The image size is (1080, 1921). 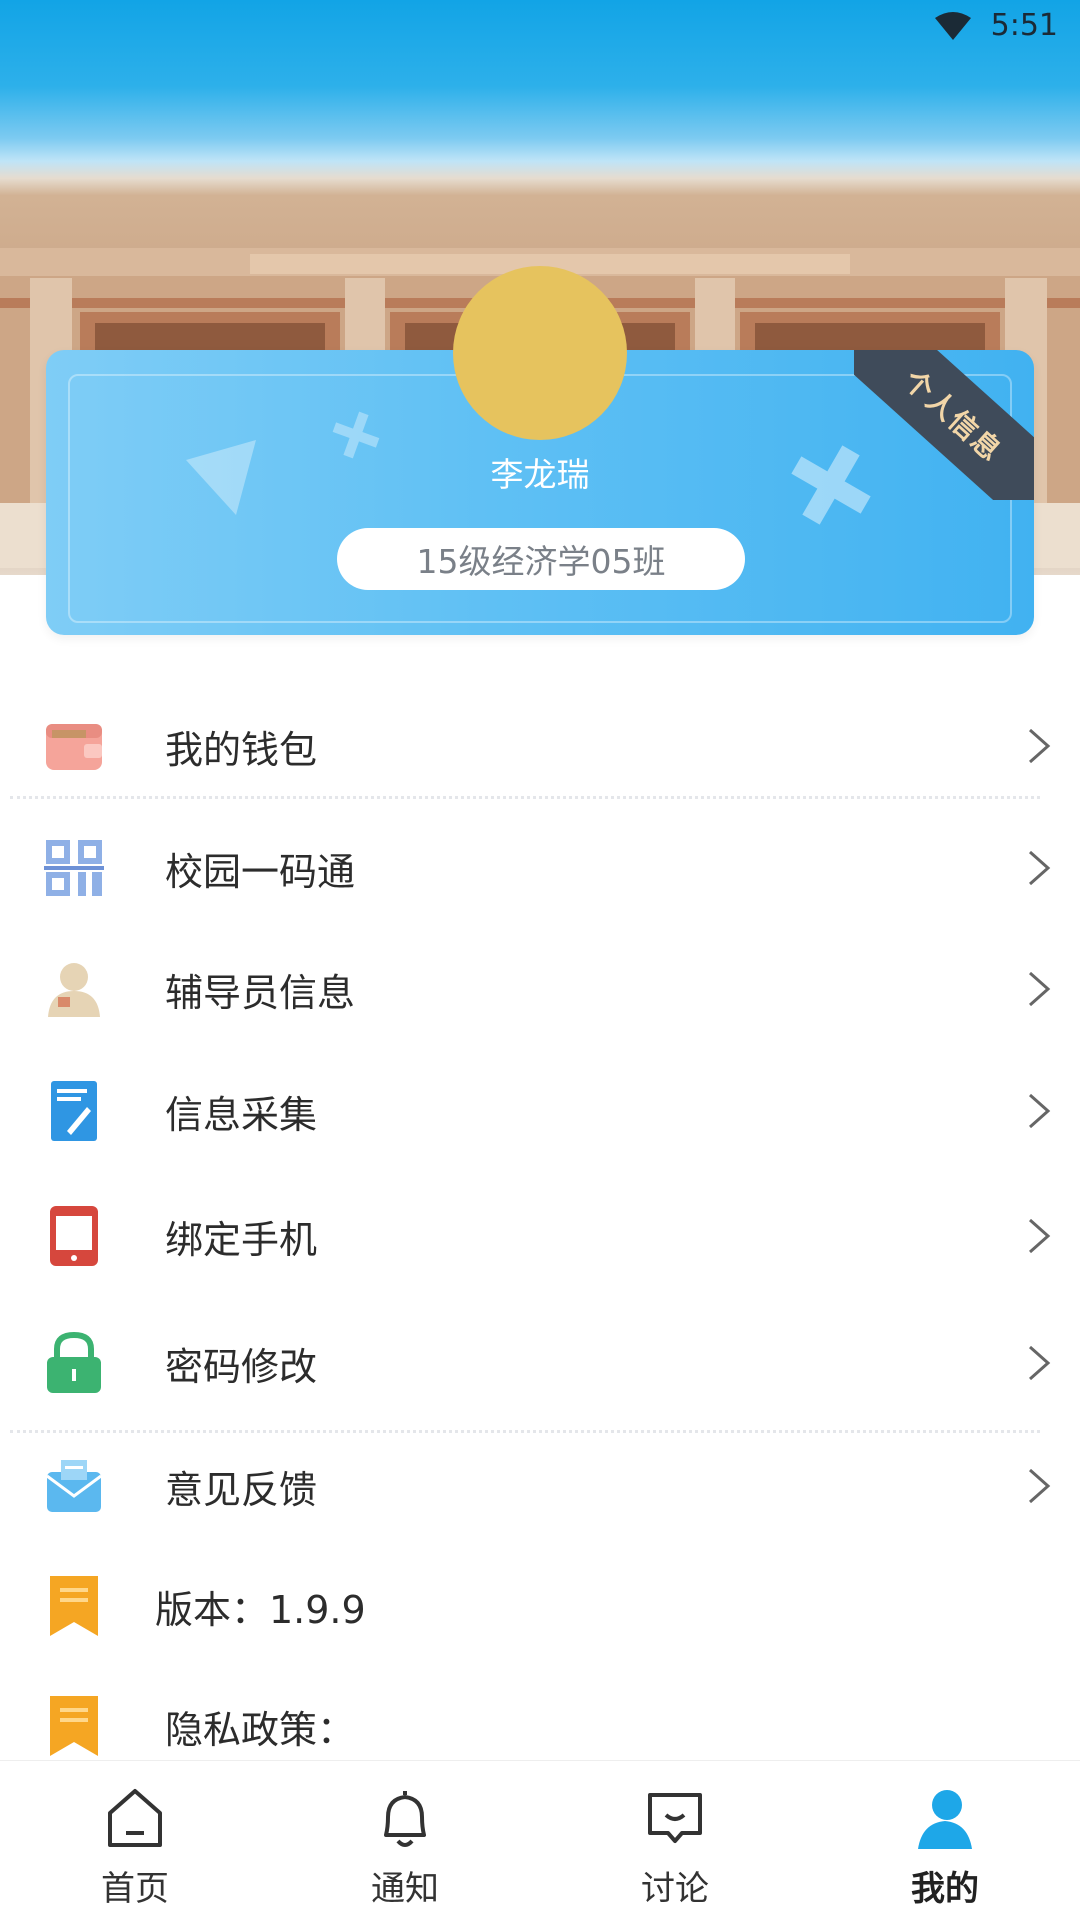 What do you see at coordinates (241, 1489) in the screenshot?
I see `menu-item-label: 意见反馈` at bounding box center [241, 1489].